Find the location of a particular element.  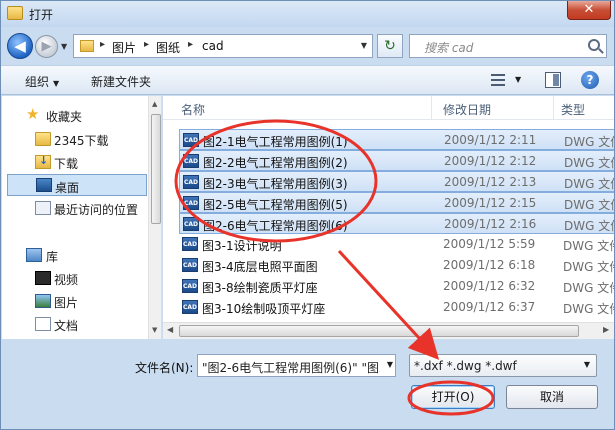

scroll-left-icon: ◀ is located at coordinates (170, 329).